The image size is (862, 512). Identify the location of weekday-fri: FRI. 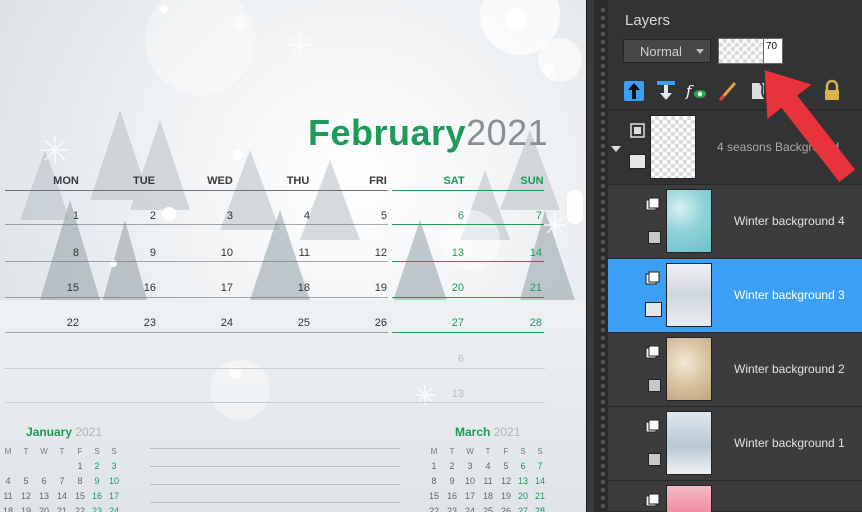
(378, 181).